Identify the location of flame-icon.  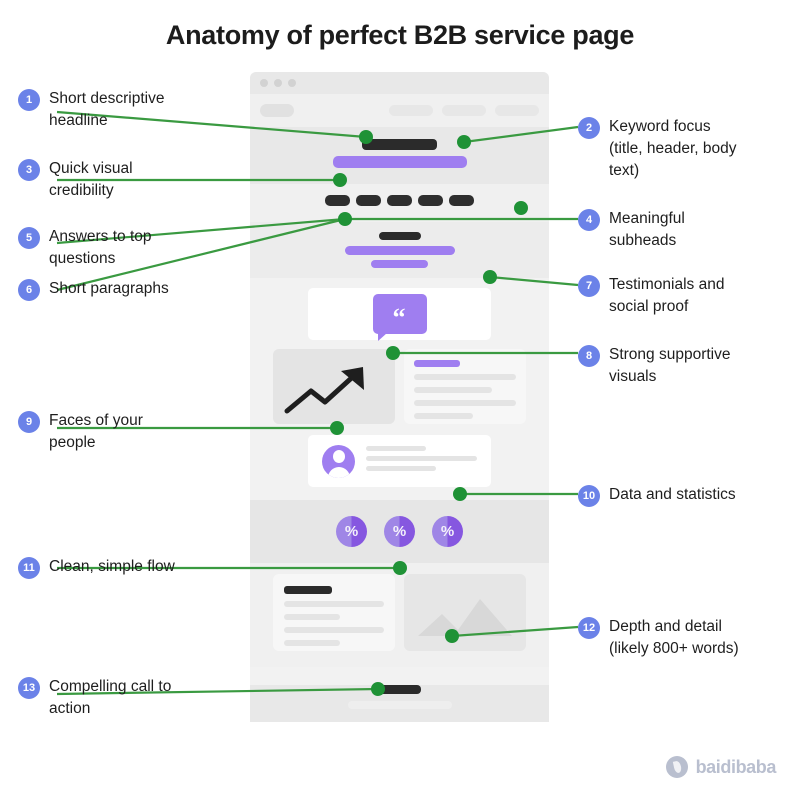
(676, 767).